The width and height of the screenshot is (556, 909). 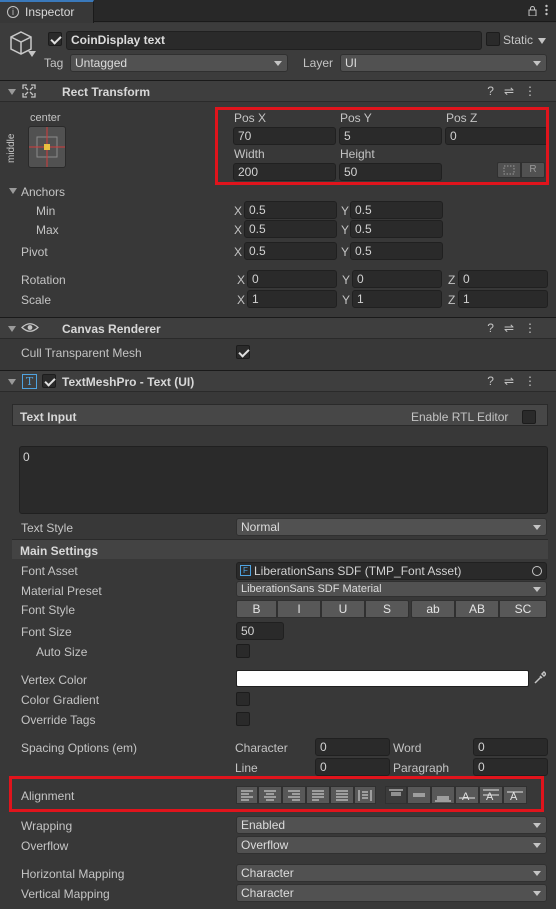 I want to click on horizontal-mapping-dropdown: Character, so click(x=391, y=873).